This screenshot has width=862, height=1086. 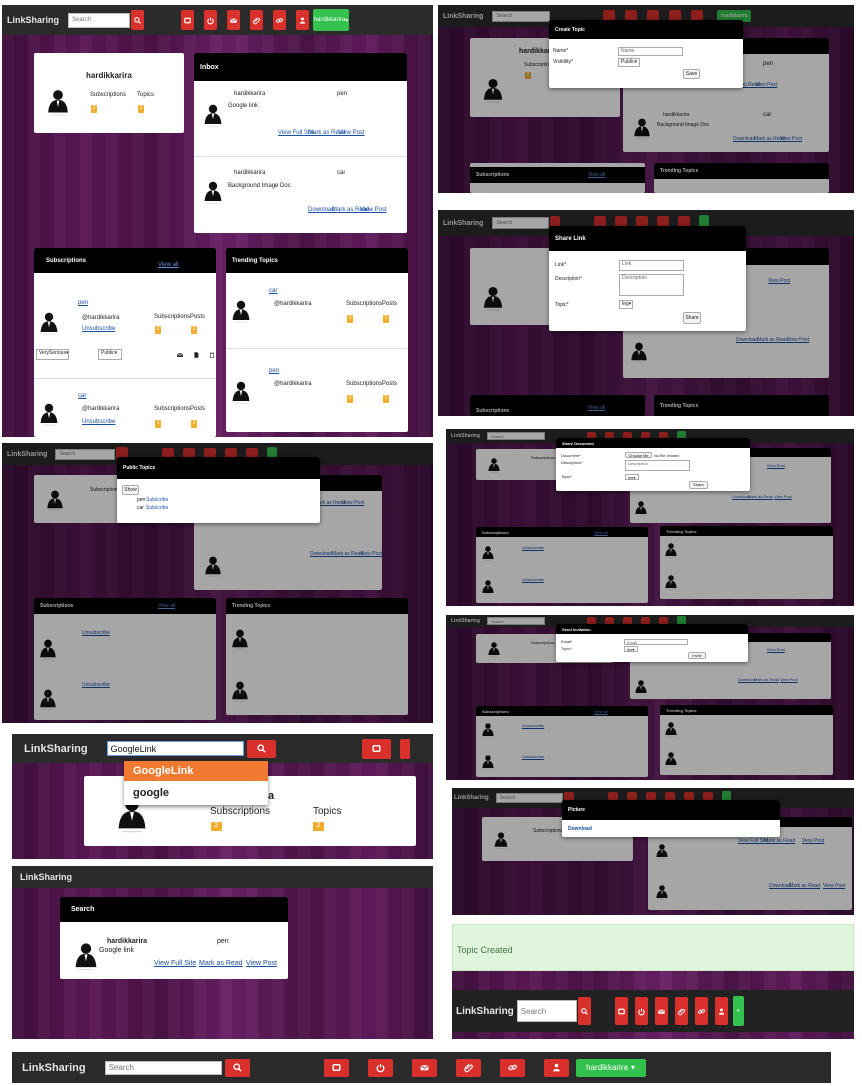 I want to click on post-topic: car, so click(x=341, y=173).